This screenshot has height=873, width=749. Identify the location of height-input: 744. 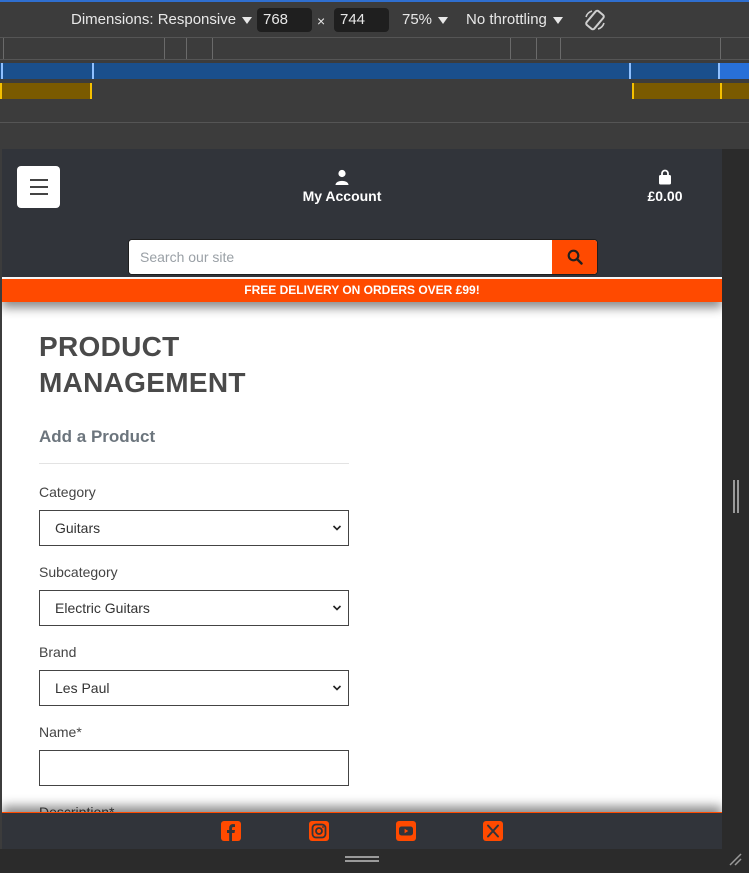
(361, 20).